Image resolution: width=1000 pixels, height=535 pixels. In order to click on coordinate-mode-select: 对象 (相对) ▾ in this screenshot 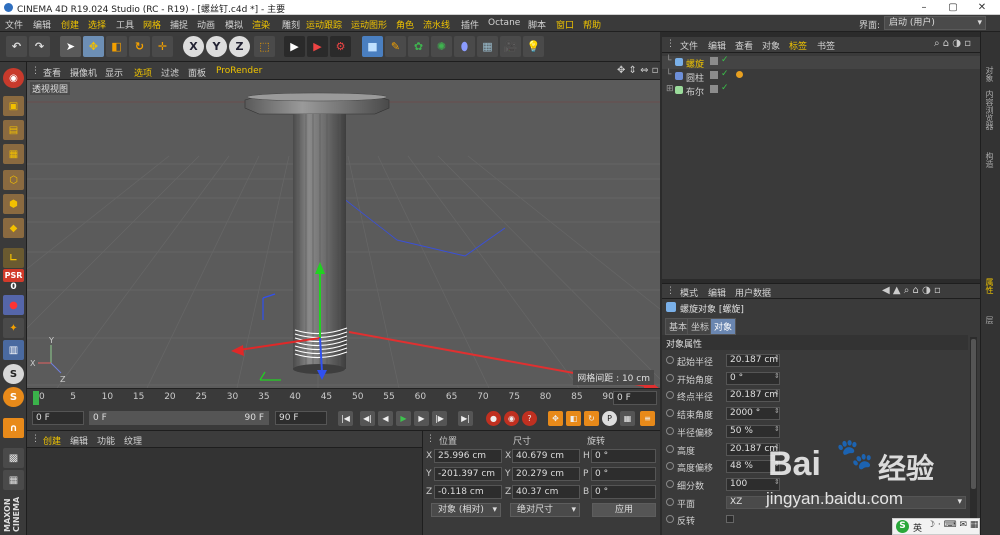, I will do `click(466, 510)`.